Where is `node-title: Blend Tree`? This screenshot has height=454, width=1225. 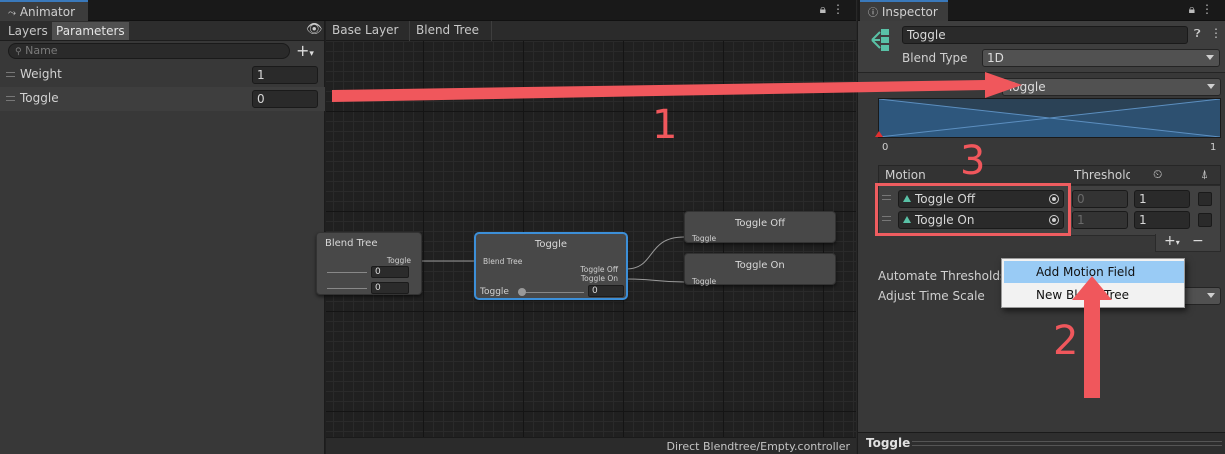
node-title: Blend Tree is located at coordinates (351, 243).